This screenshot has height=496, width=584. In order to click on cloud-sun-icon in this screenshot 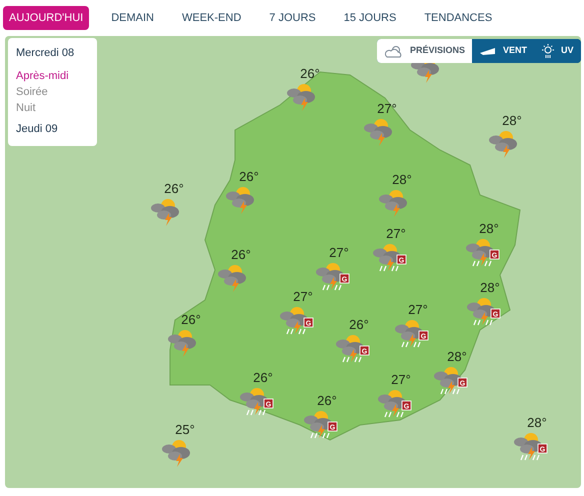, I will do `click(394, 51)`.